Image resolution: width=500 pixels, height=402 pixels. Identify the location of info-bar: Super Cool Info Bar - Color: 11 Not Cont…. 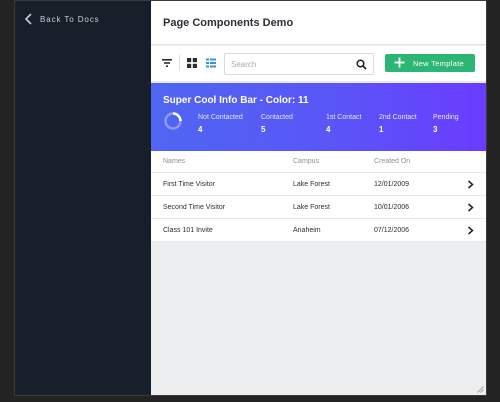
(318, 117).